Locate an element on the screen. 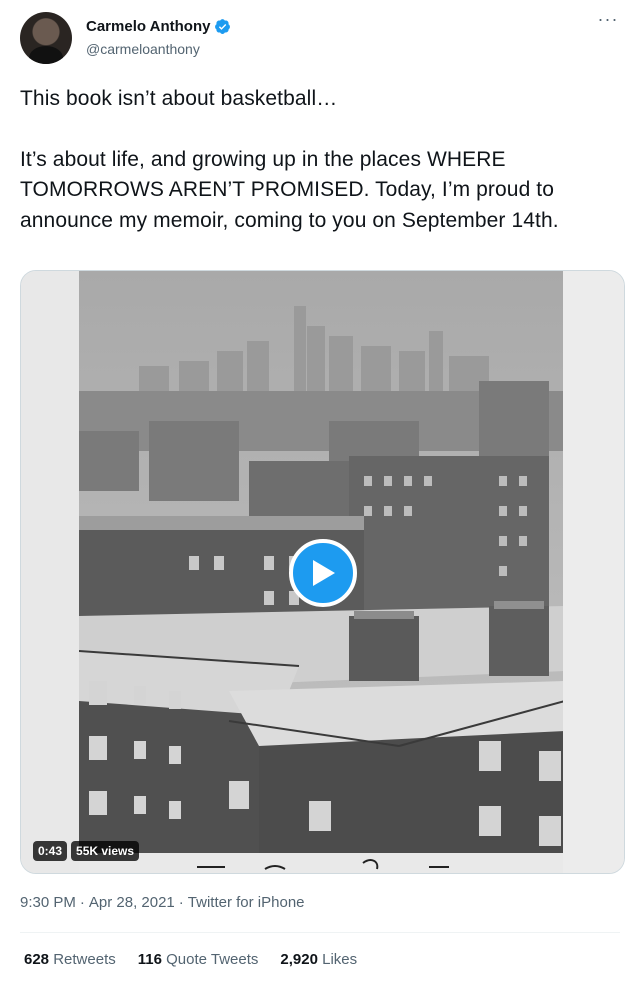  video-badges: 0:43 55K views is located at coordinates (86, 851).